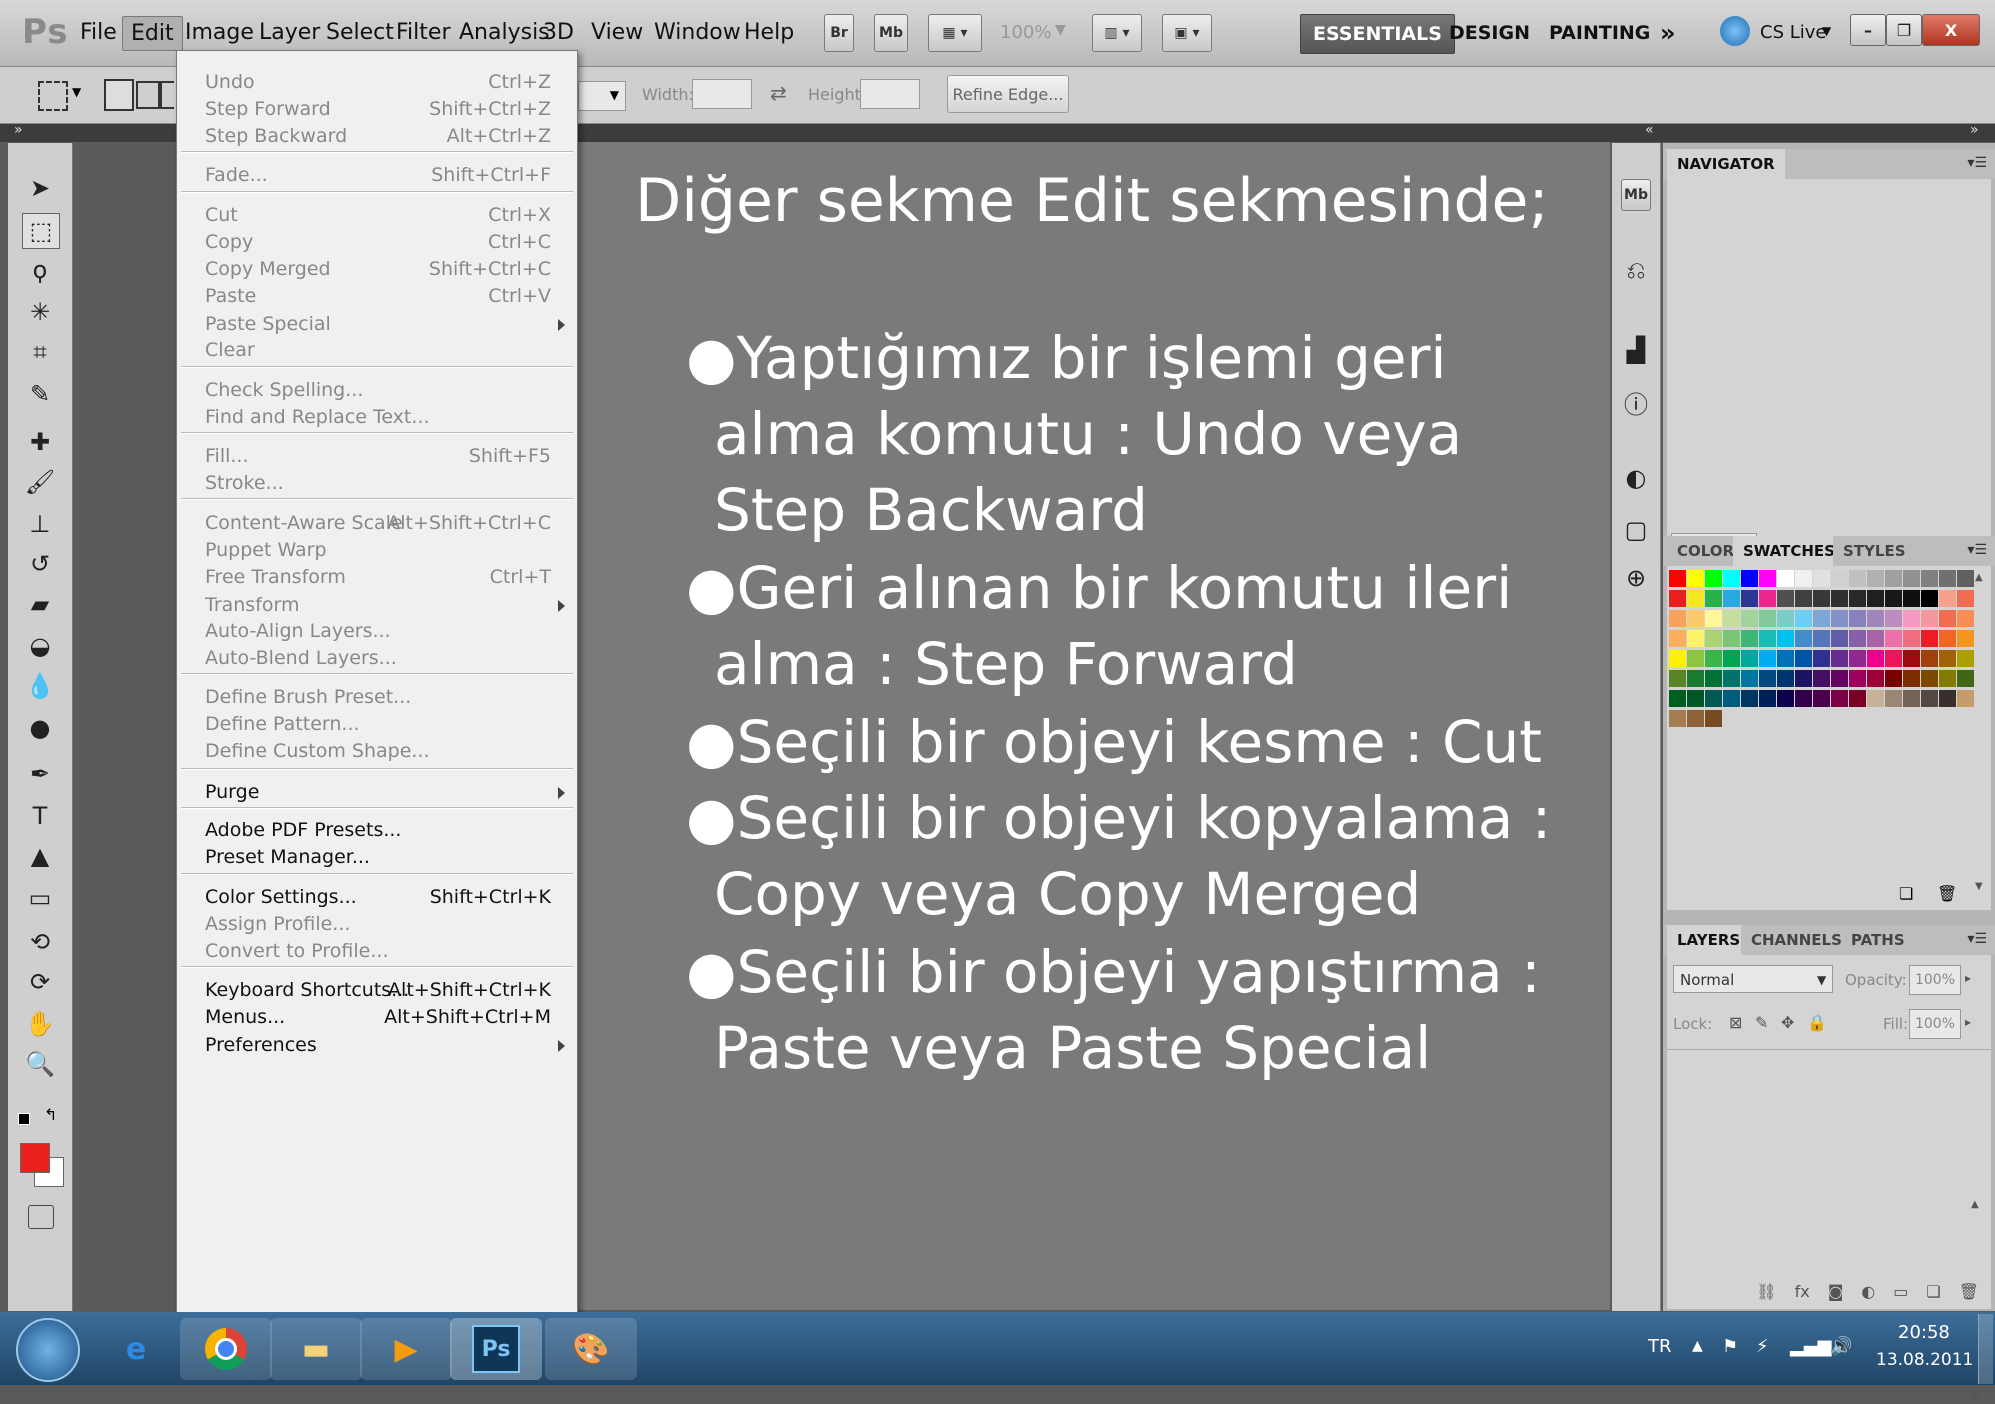 The height and width of the screenshot is (1404, 1995). I want to click on height-field, so click(890, 94).